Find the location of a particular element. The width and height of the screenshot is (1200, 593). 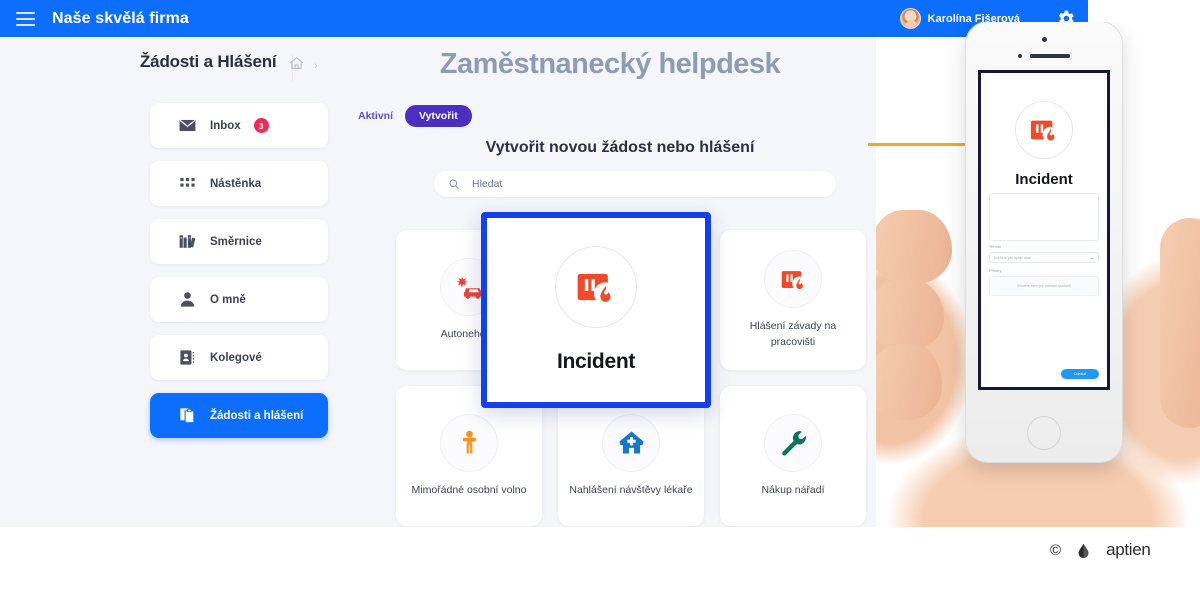

phone-screen-title: Incident is located at coordinates (1044, 179).